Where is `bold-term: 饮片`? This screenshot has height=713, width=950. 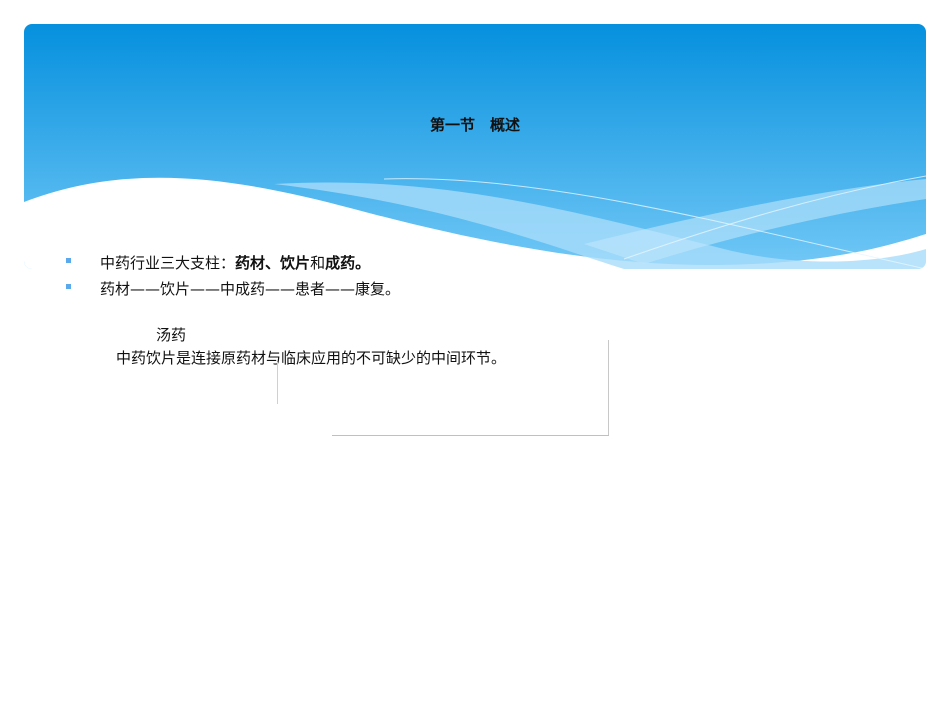
bold-term: 饮片 is located at coordinates (295, 263).